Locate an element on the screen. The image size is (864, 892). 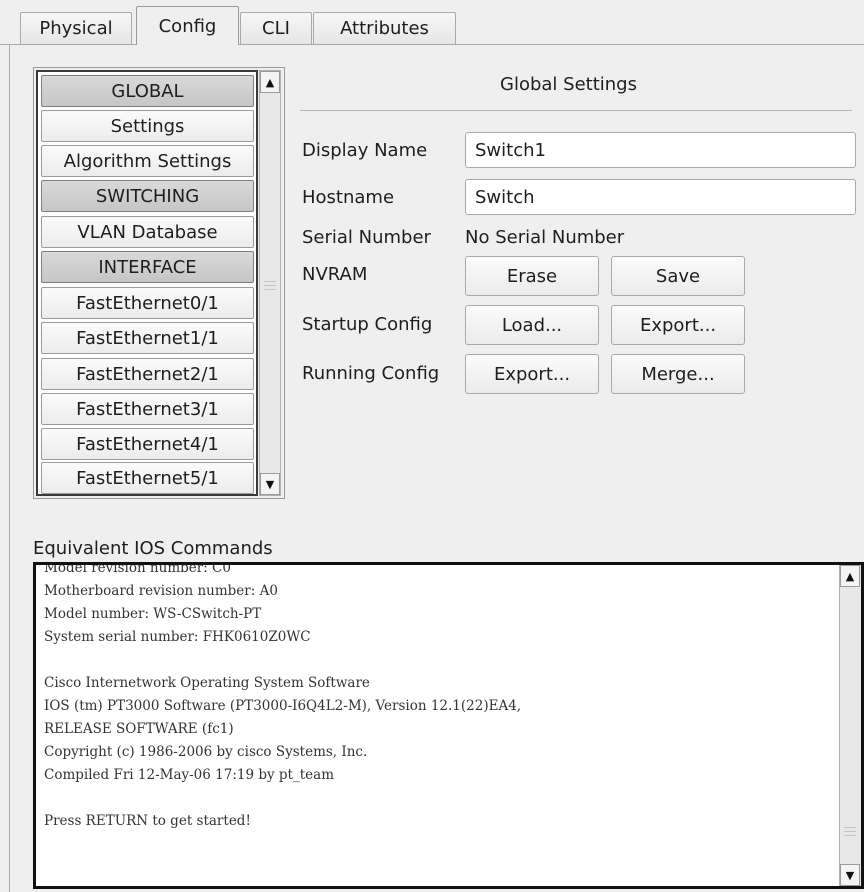
sidebar-item-fastethernet2-1: FastEthernet2/1 is located at coordinates (147, 374).